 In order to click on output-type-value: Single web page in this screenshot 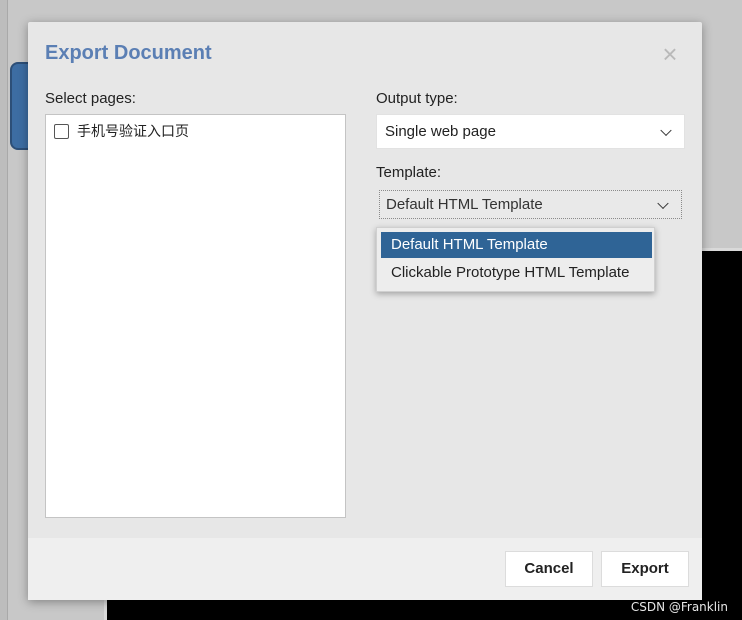, I will do `click(440, 131)`.